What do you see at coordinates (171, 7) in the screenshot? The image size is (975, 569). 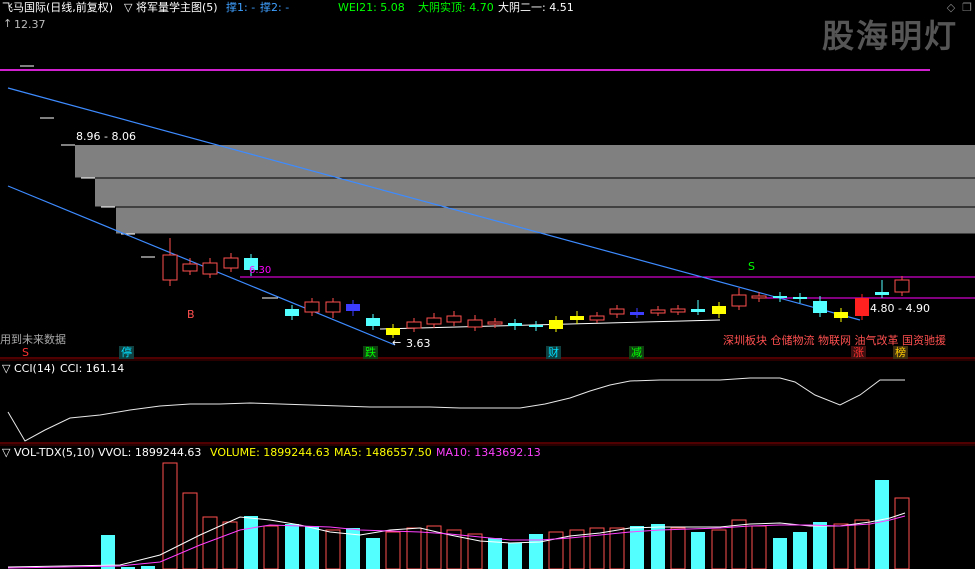 I see `indicator-name: ▽ 将军量学主图(5)` at bounding box center [171, 7].